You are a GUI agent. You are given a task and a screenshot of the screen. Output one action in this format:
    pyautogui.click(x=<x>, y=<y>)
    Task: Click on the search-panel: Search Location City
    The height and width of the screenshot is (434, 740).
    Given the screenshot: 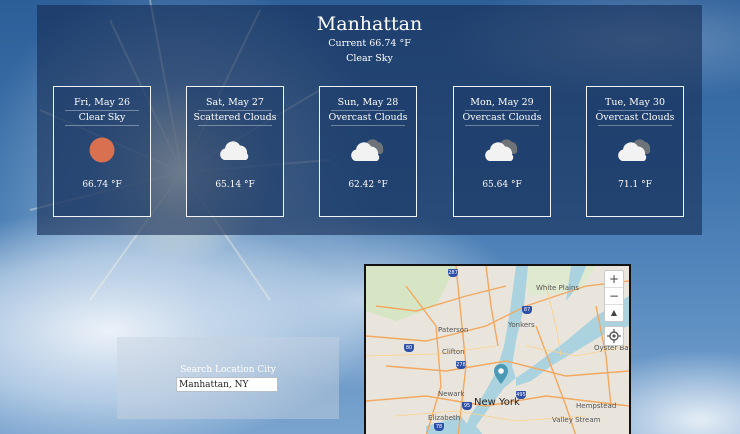 What is the action you would take?
    pyautogui.click(x=228, y=378)
    